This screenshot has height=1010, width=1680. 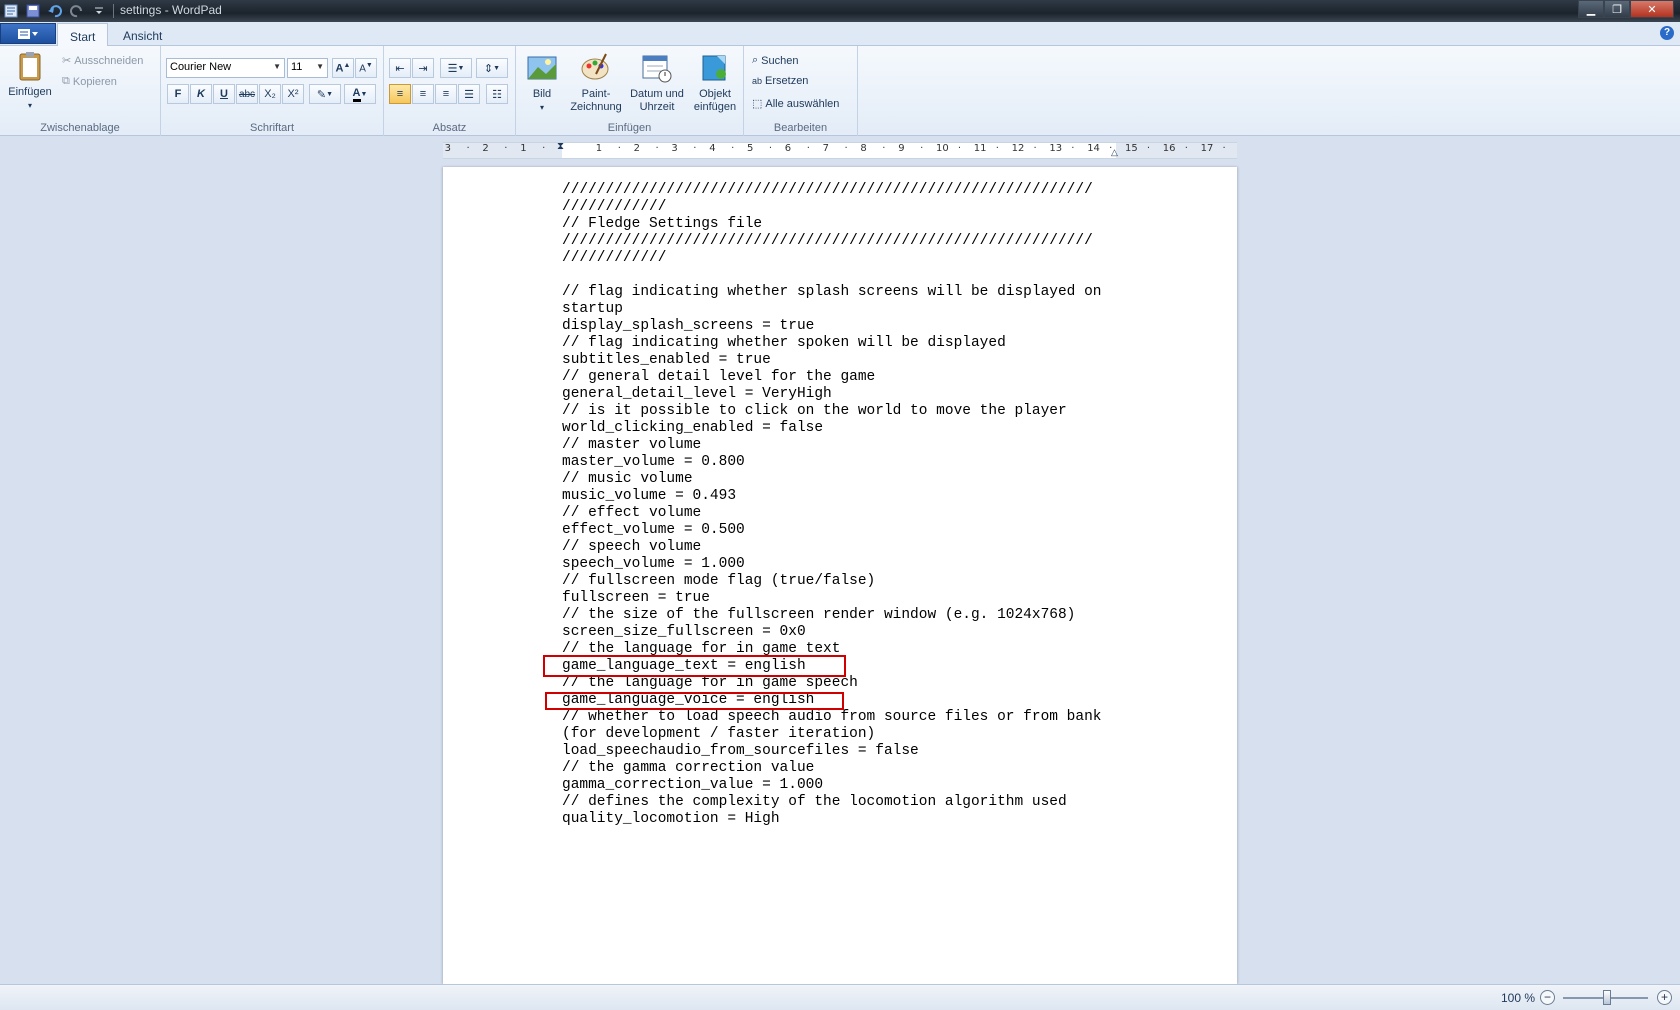 I want to click on indent-icon: ⇥, so click(x=423, y=68).